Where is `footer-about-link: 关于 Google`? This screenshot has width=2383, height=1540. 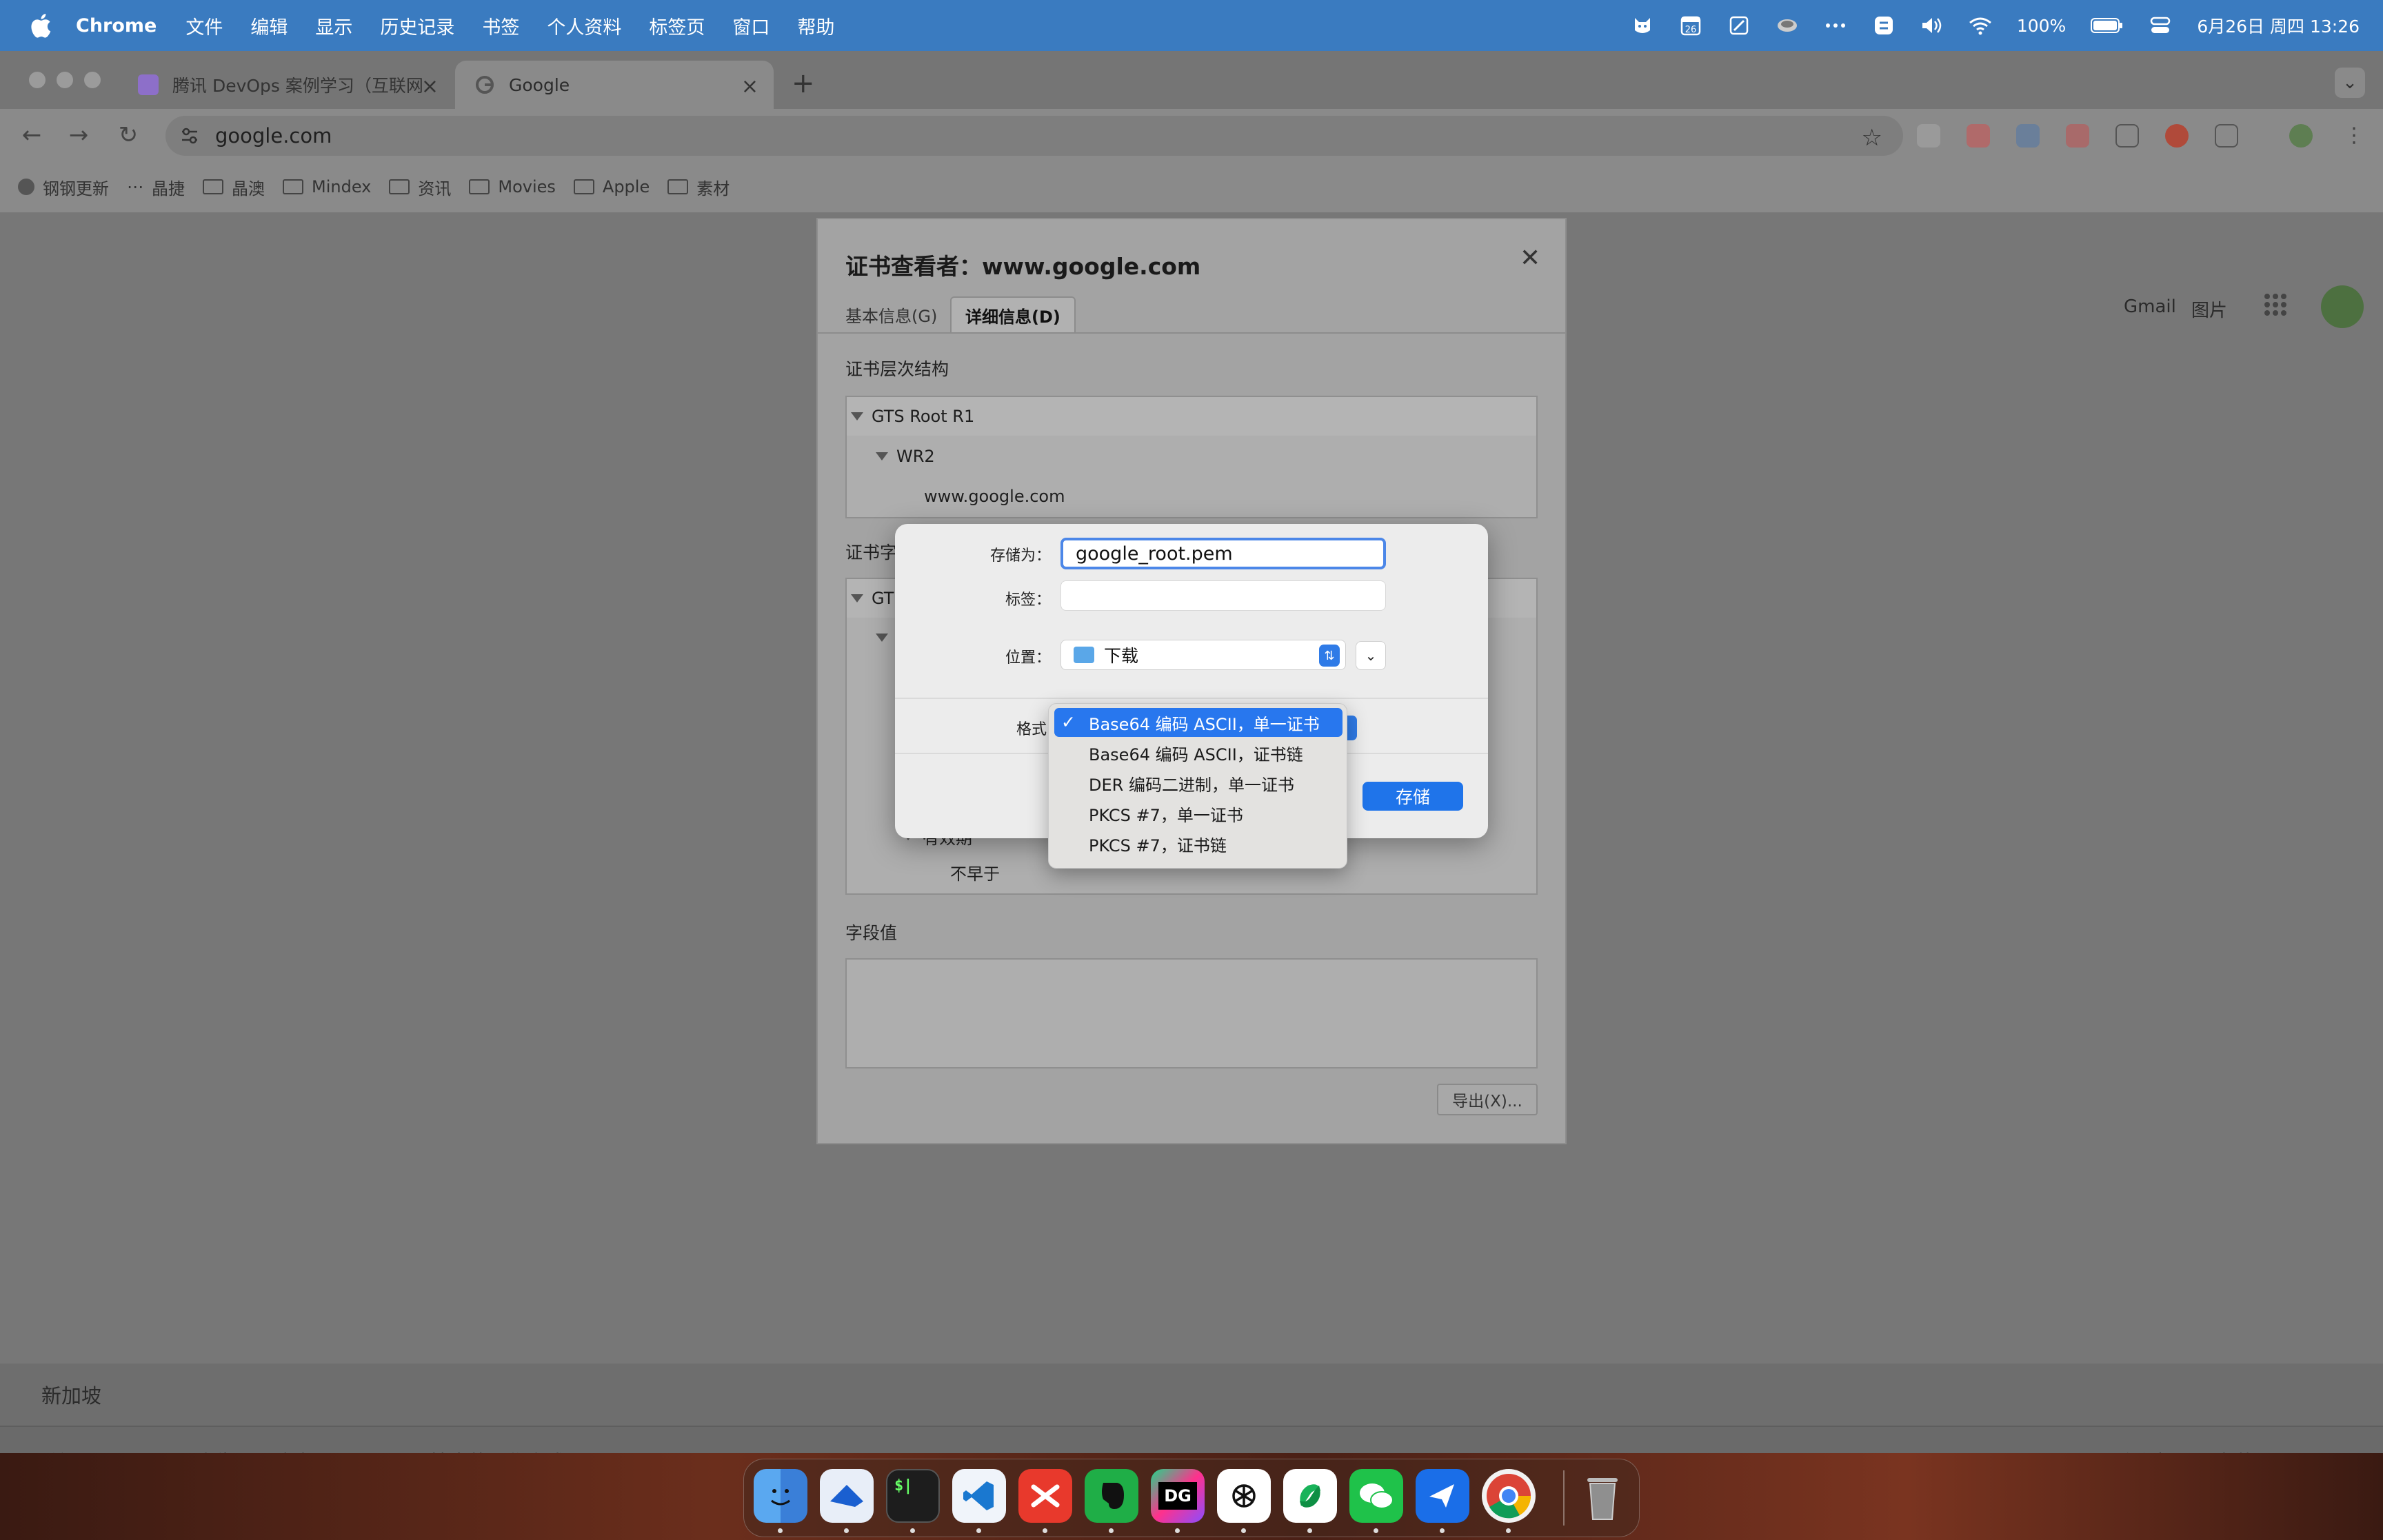
footer-about-link: 关于 Google is located at coordinates (104, 1451).